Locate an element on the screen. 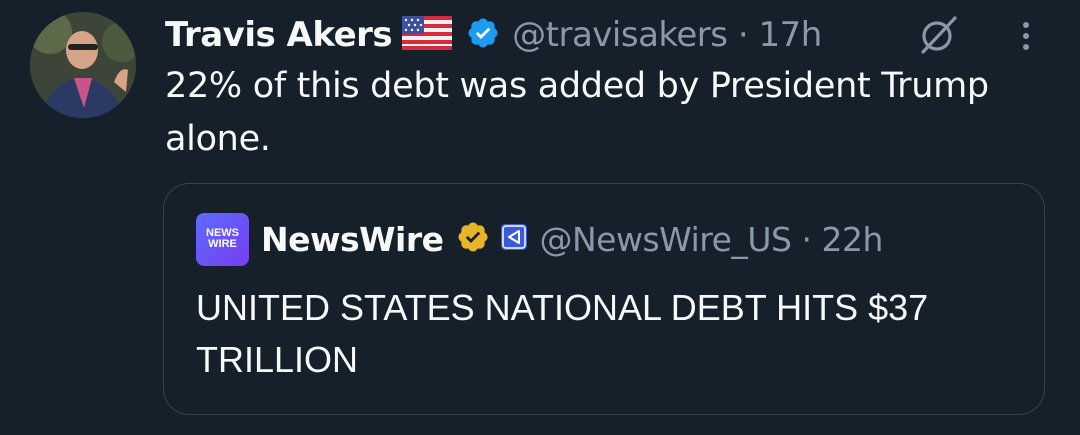  quoted-header: NEWS WIRE NewsWire @NewsWire_US · 22h is located at coordinates (540, 239).